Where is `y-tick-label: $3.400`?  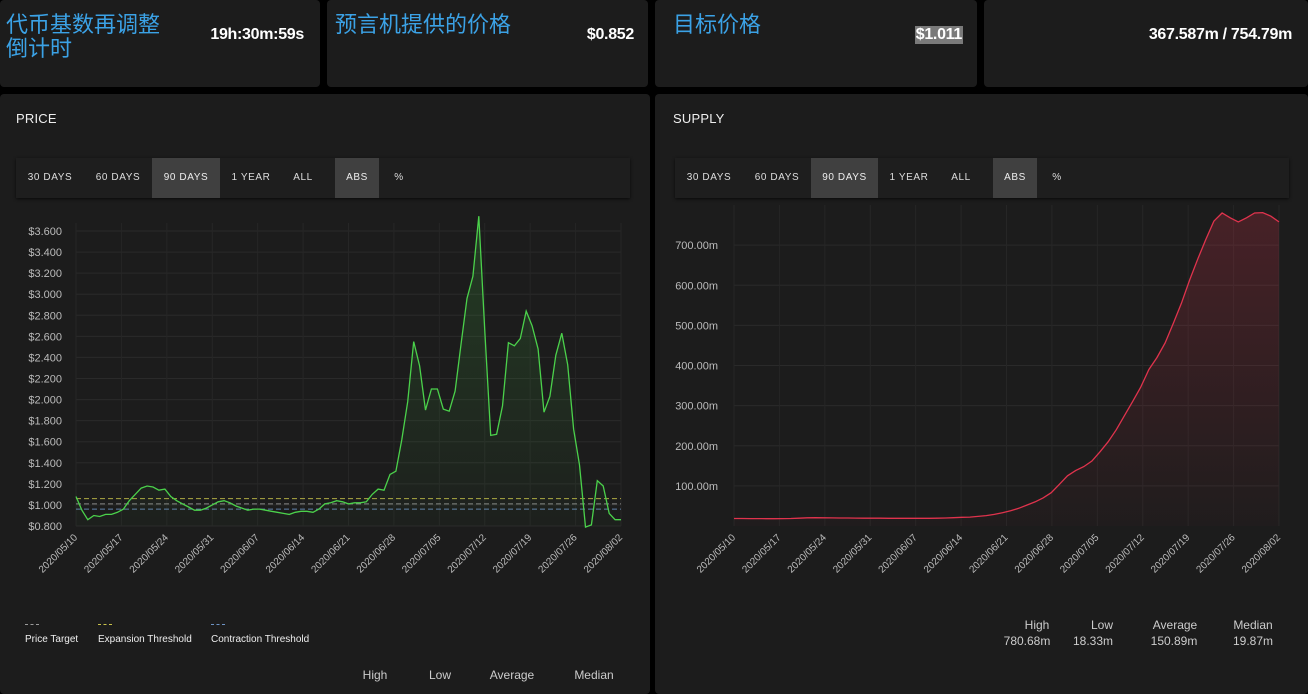
y-tick-label: $3.400 is located at coordinates (45, 253).